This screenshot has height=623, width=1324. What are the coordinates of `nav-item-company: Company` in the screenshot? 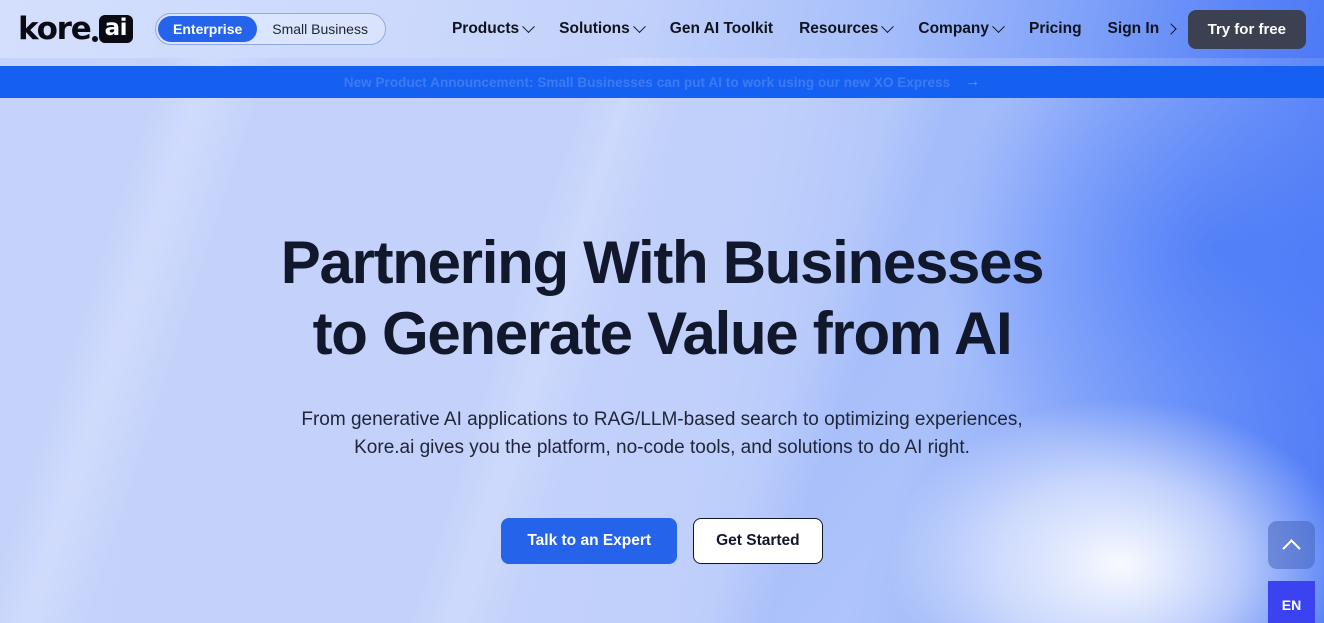 It's located at (961, 28).